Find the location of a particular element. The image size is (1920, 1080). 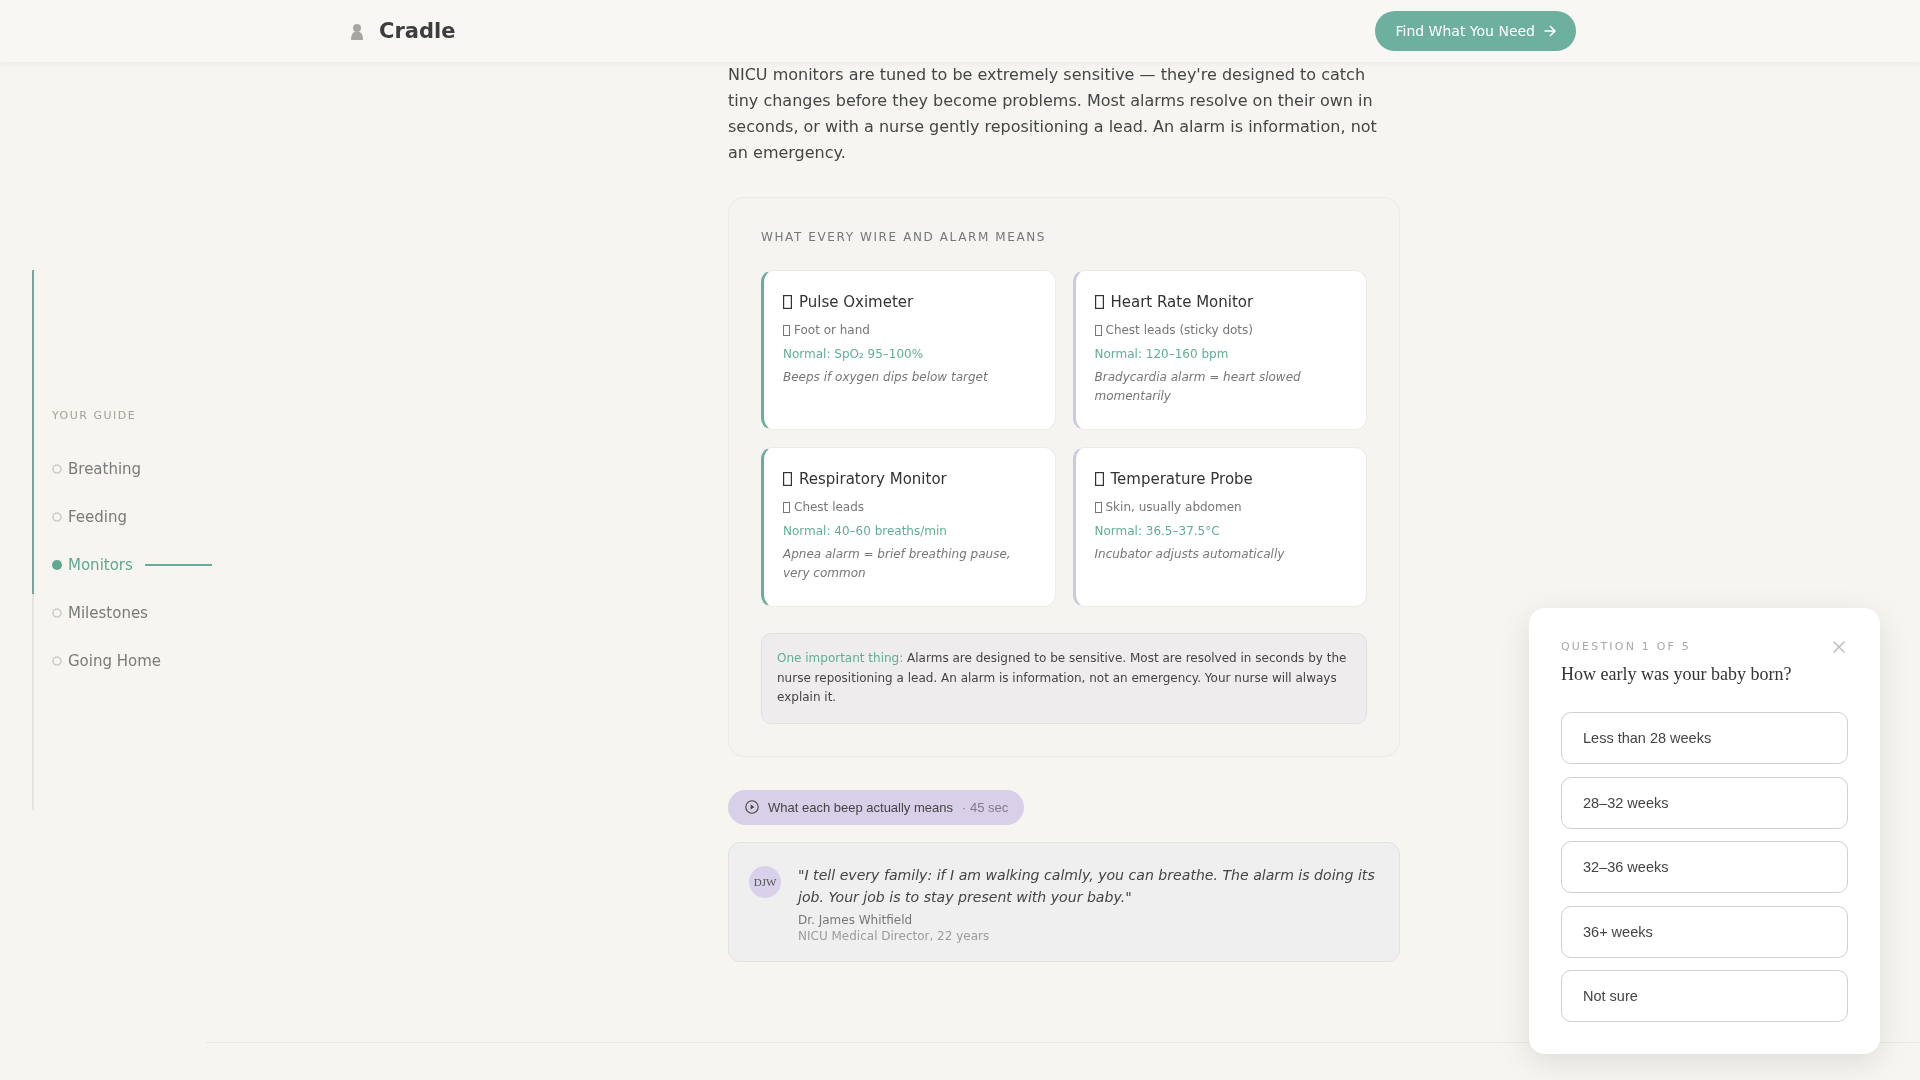

normal-range: Normal: SpO₂ 95–100% is located at coordinates (854, 354).